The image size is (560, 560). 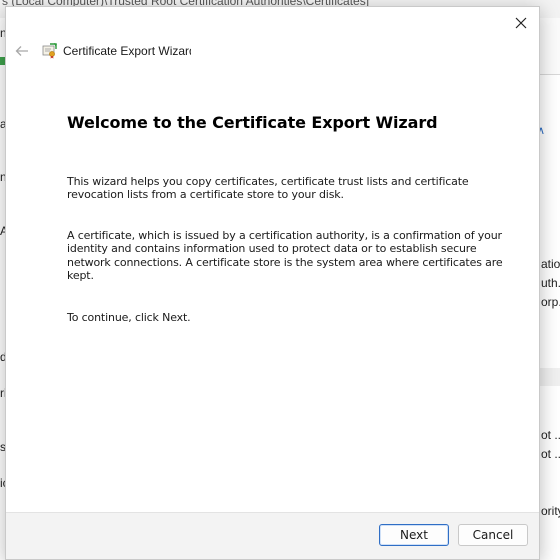 What do you see at coordinates (252, 122) in the screenshot?
I see `welcome-heading: Welcome to the Certificate Export Wizard` at bounding box center [252, 122].